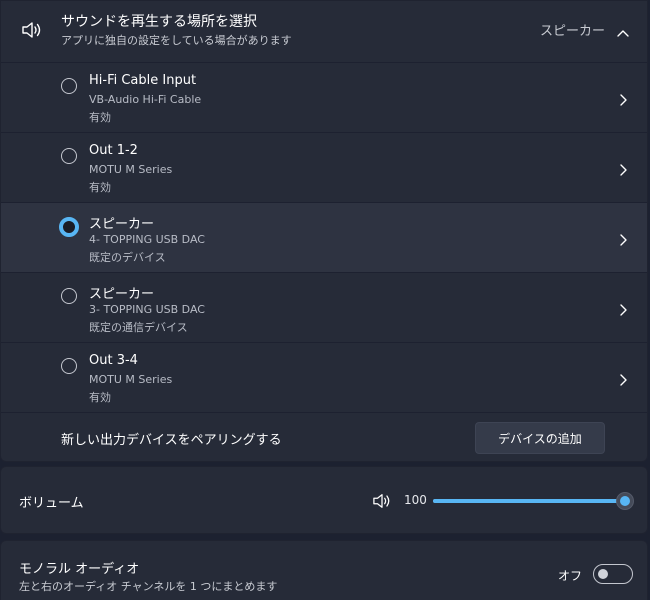  I want to click on add-device-button: デバイスの追加, so click(540, 438).